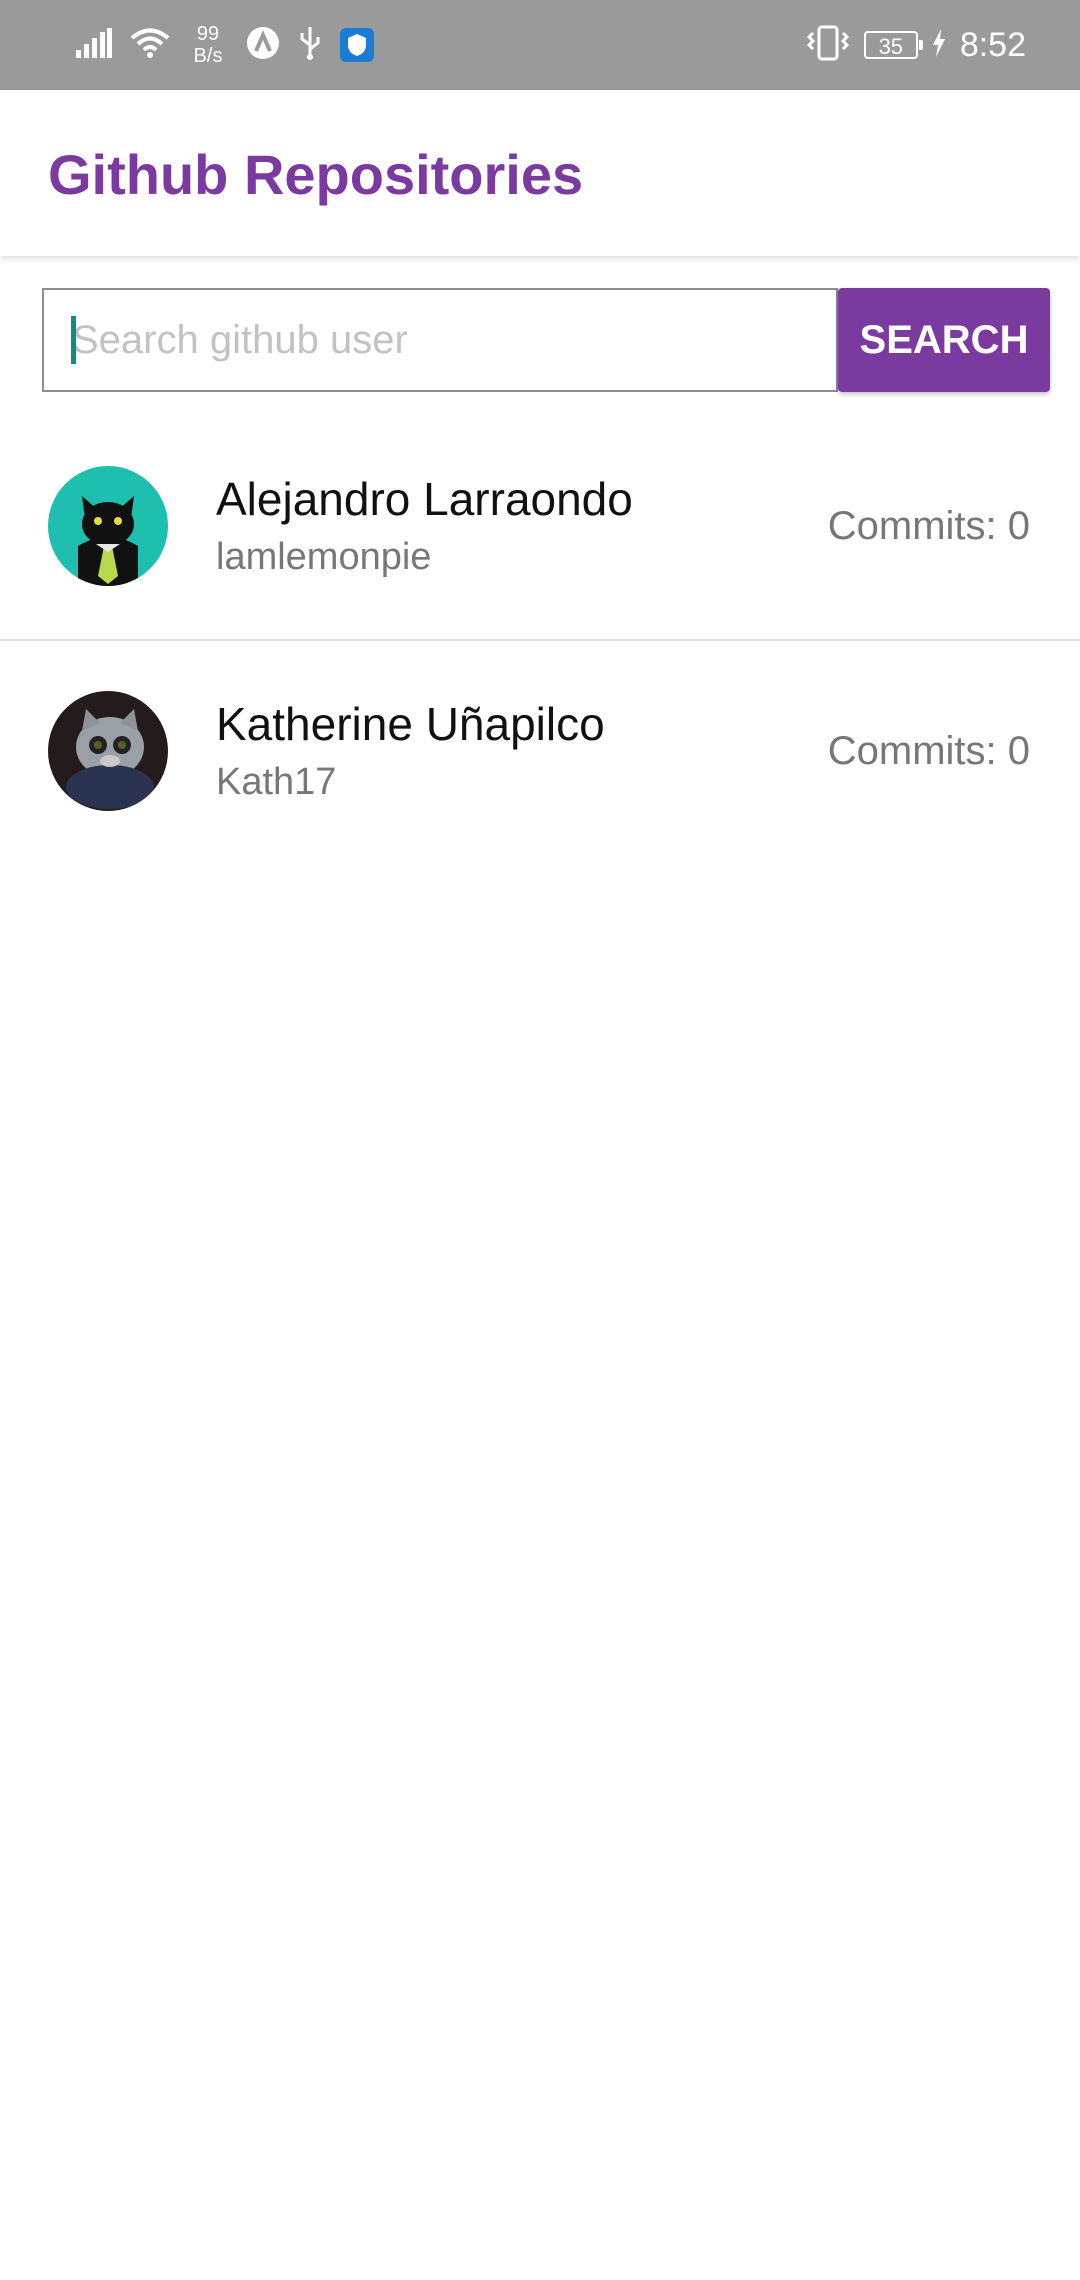 The height and width of the screenshot is (2280, 1080). I want to click on user-name: Alejandro Larraondo, so click(424, 499).